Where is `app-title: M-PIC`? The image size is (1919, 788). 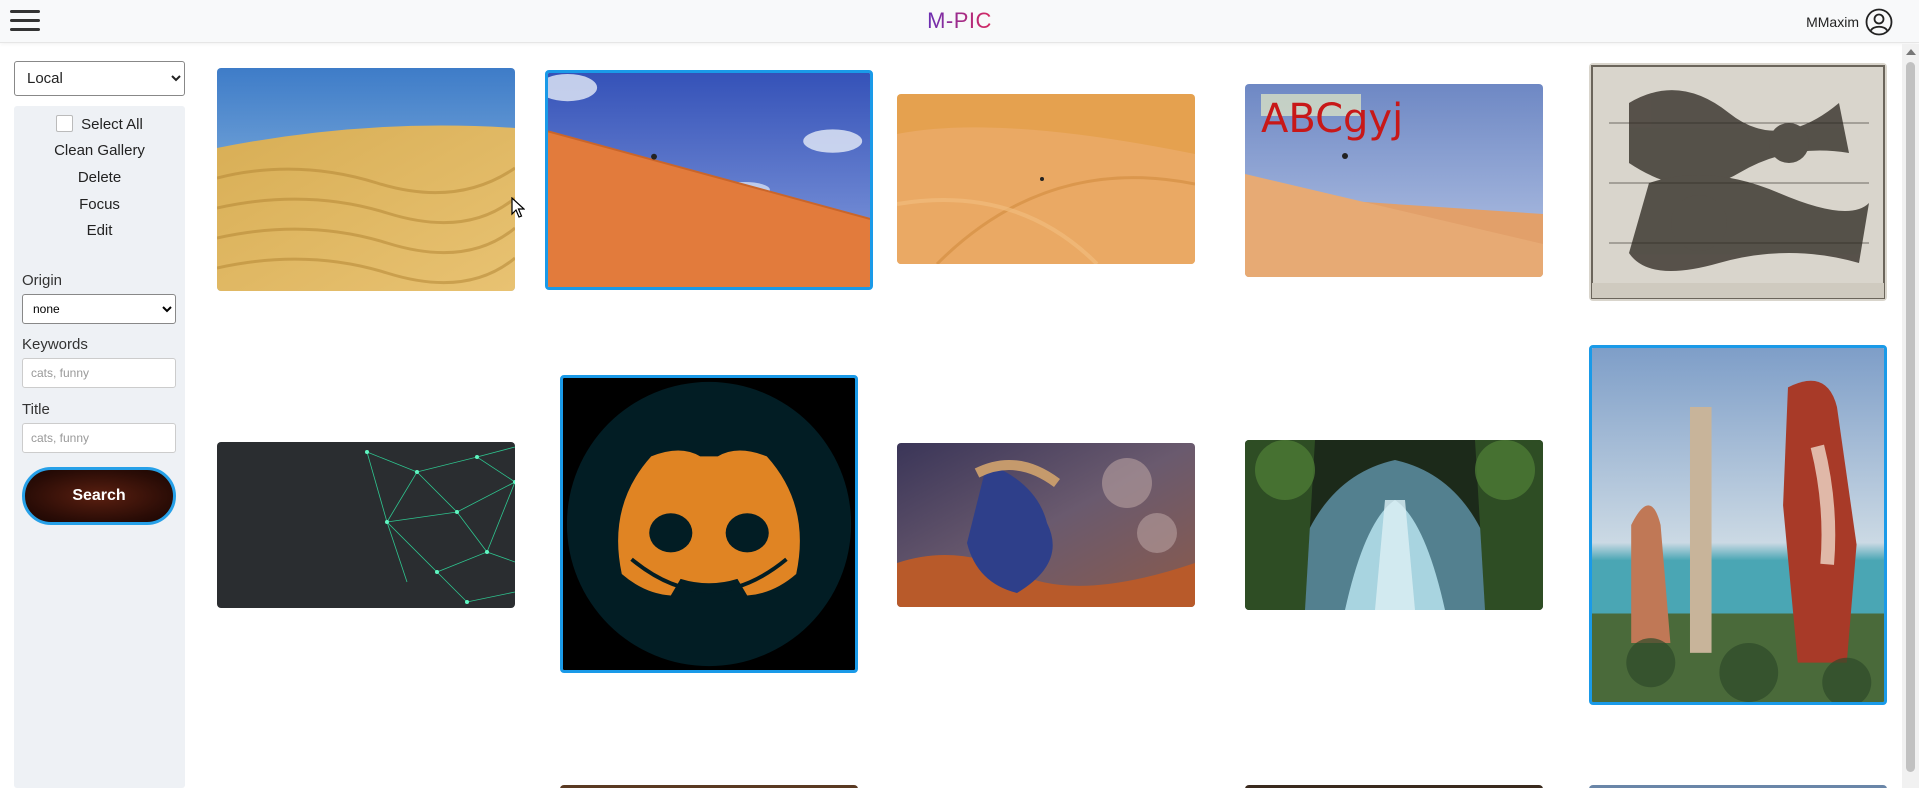
app-title: M-PIC is located at coordinates (959, 20).